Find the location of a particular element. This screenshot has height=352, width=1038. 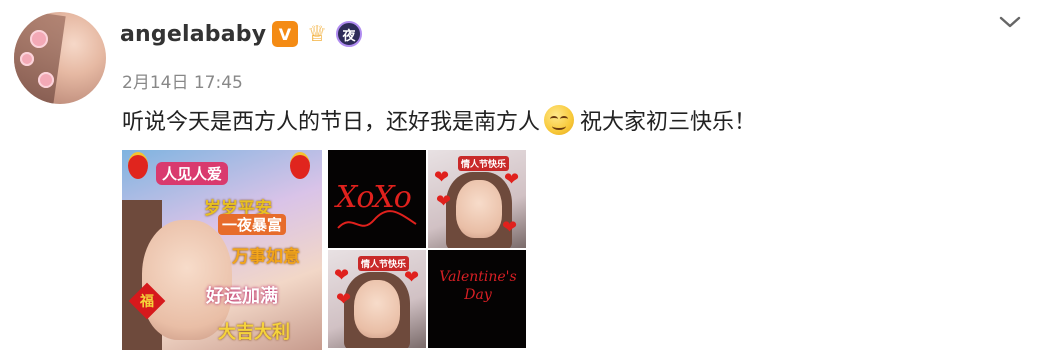

post-text-part1: 听说今天是西方人的节日，还好我是南方人 is located at coordinates (331, 122).